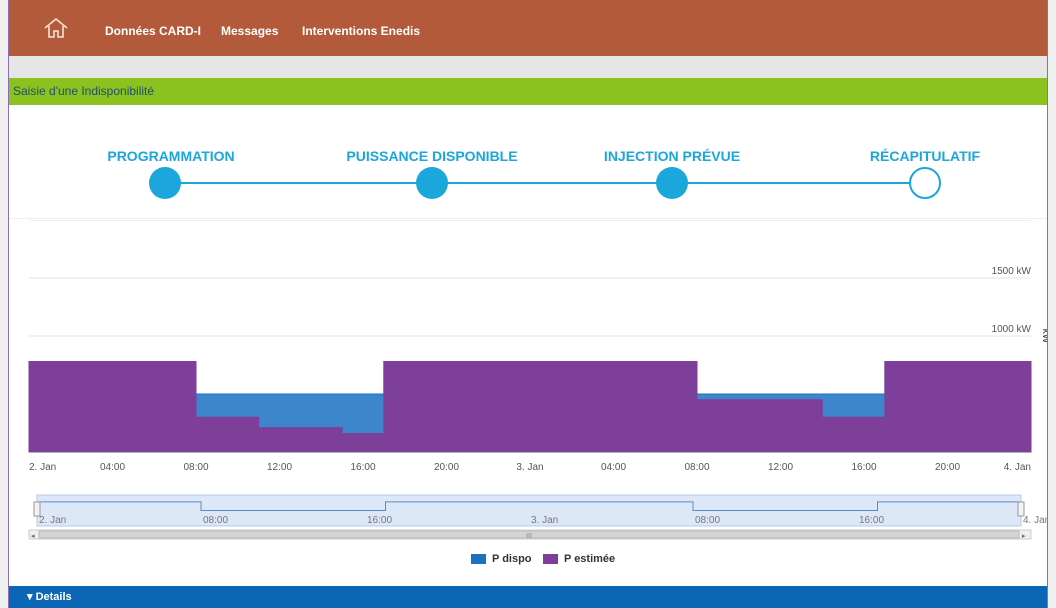 Image resolution: width=1056 pixels, height=608 pixels. Describe the element at coordinates (432, 156) in the screenshot. I see `step-label-puissance-disponible: PUISSANCE DISPONIBLE` at that location.